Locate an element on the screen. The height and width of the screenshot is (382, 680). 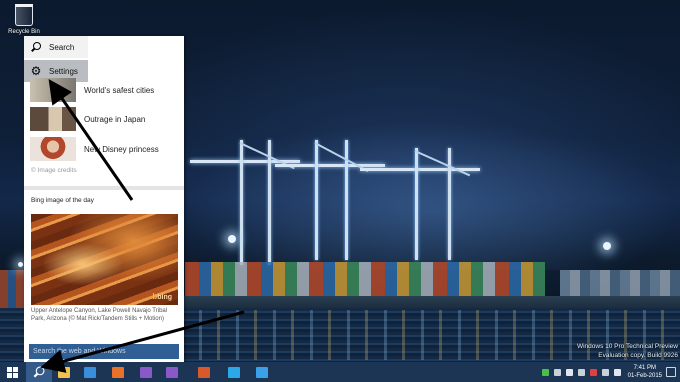
arrow-to-settings is located at coordinates (91, 140).